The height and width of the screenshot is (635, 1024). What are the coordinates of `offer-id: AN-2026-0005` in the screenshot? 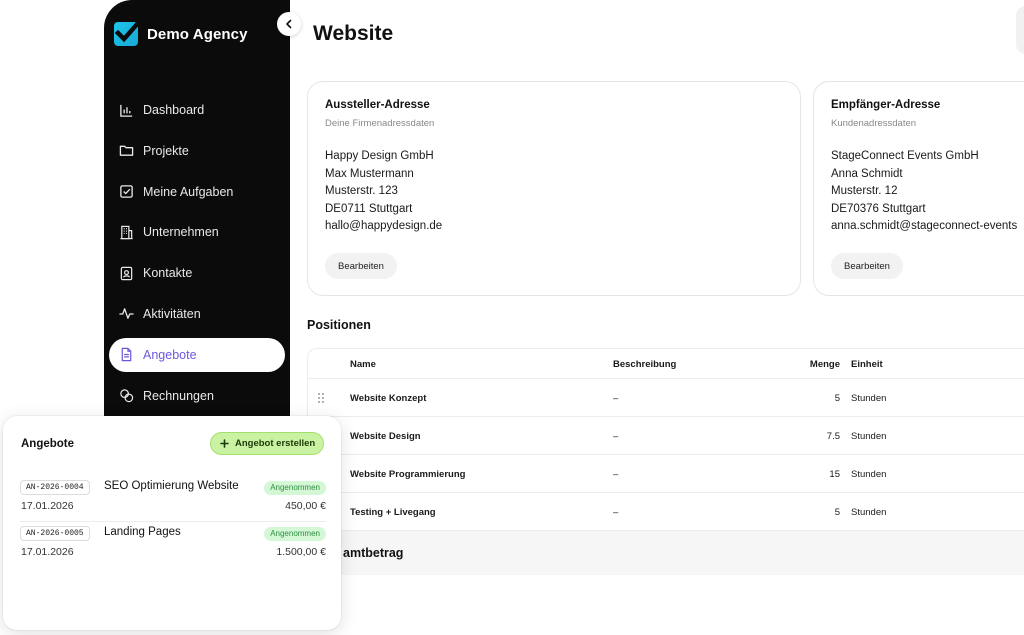 It's located at (55, 533).